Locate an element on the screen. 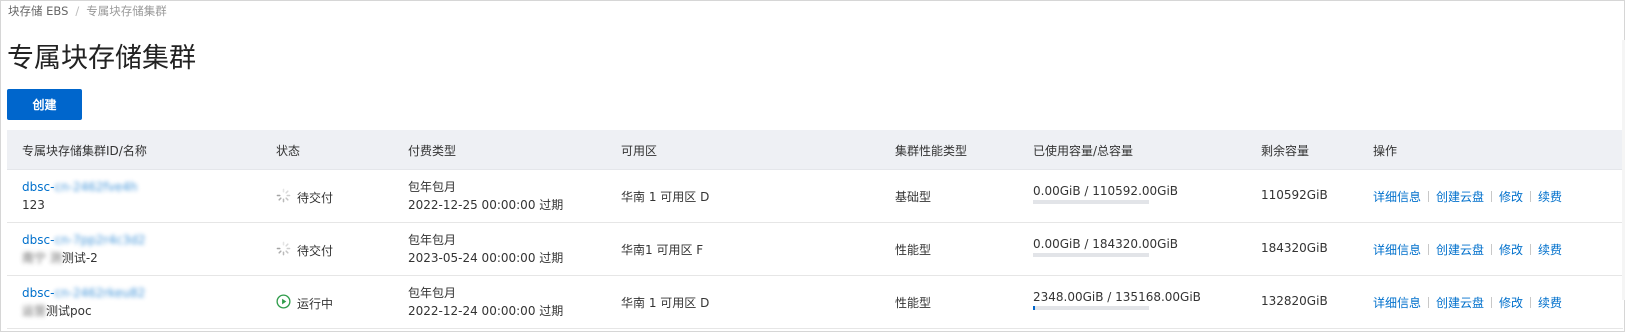 The image size is (1625, 332). col-zone: 可用区 is located at coordinates (639, 151).